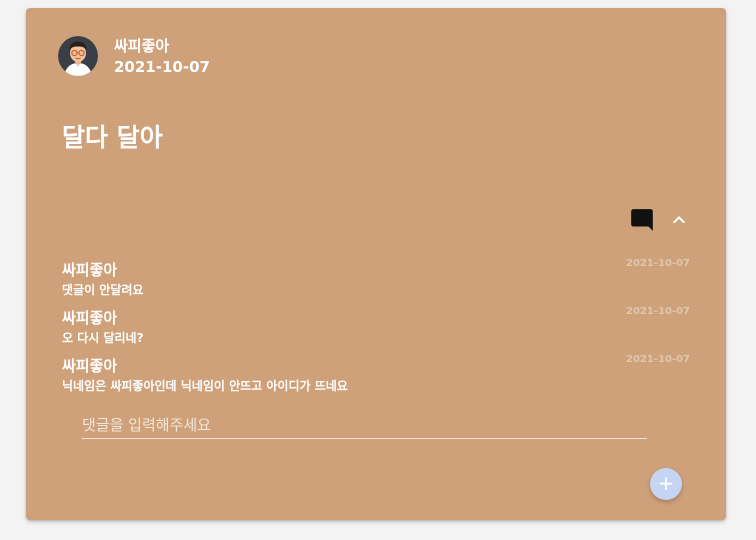 The width and height of the screenshot is (756, 540). Describe the element at coordinates (103, 290) in the screenshot. I see `comment-text: 댓글이 안달려요` at that location.